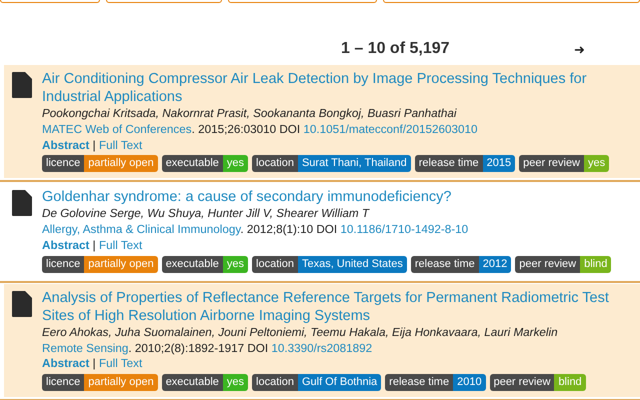 This screenshot has width=640, height=400. Describe the element at coordinates (354, 163) in the screenshot. I see `badge-value: Surat Thani, Thailand` at that location.